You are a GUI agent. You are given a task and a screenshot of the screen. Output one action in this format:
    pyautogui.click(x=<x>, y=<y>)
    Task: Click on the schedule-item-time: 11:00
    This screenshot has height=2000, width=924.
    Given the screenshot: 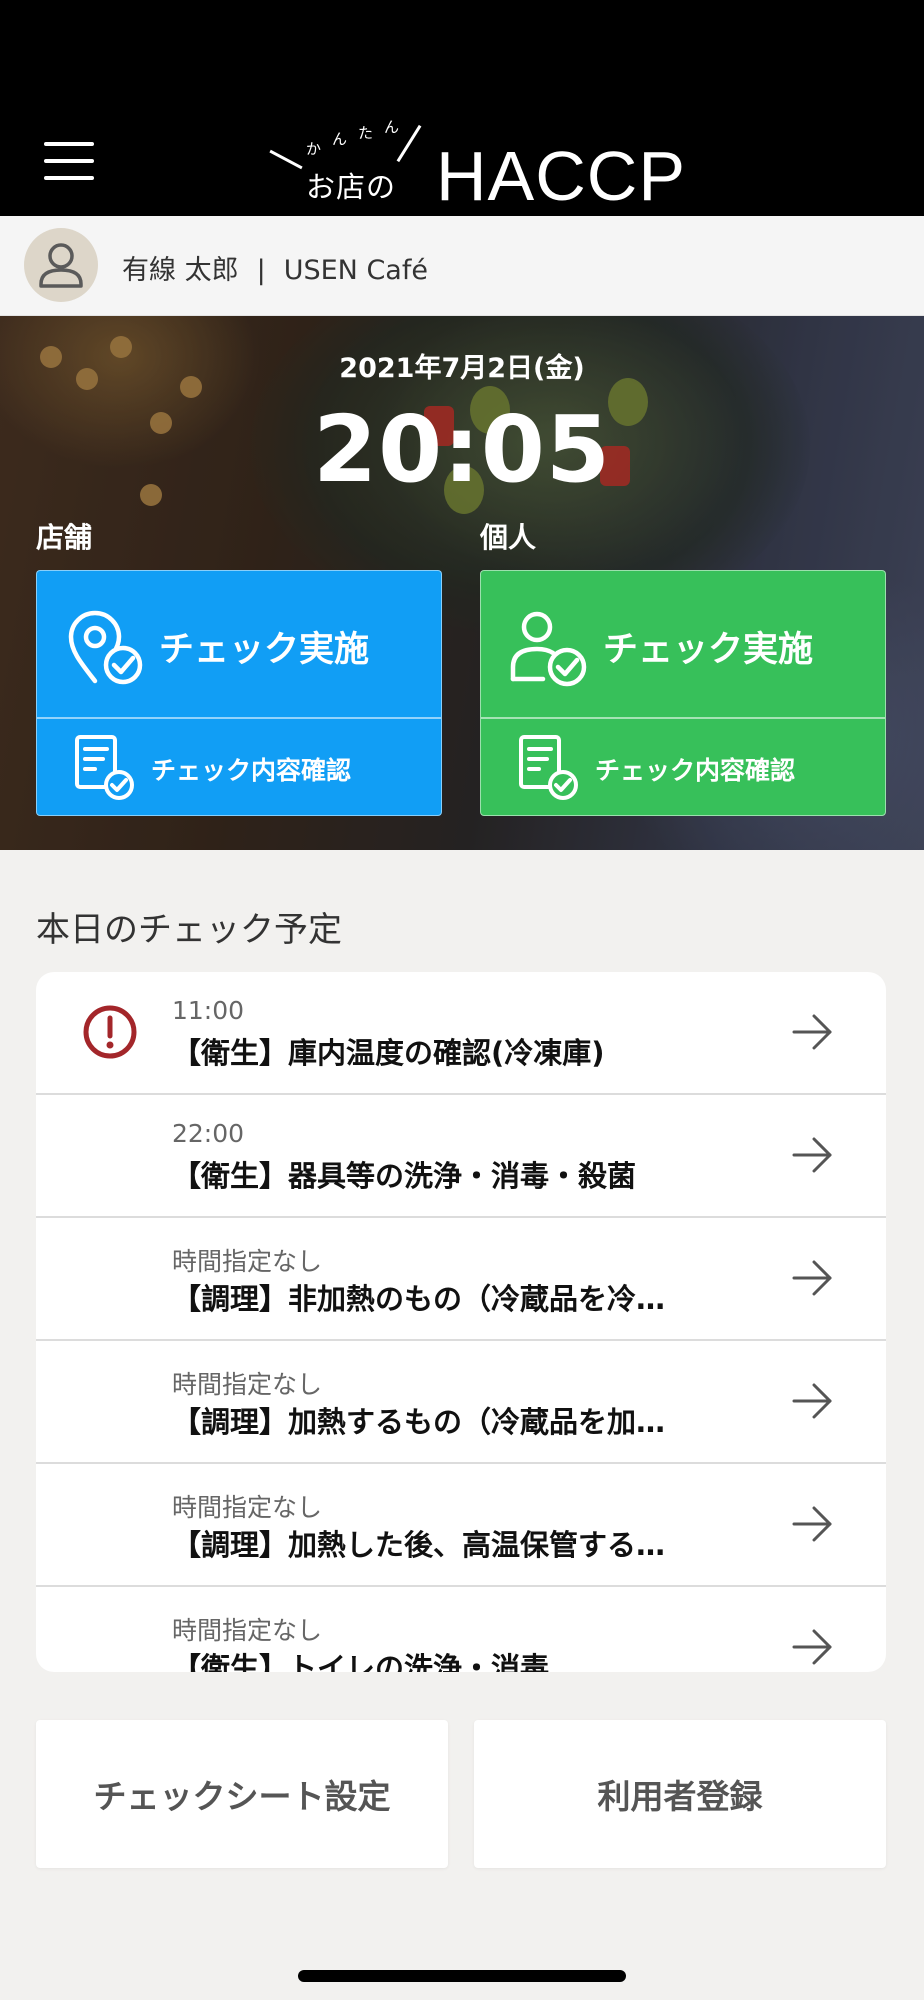 What is the action you would take?
    pyautogui.click(x=208, y=1010)
    